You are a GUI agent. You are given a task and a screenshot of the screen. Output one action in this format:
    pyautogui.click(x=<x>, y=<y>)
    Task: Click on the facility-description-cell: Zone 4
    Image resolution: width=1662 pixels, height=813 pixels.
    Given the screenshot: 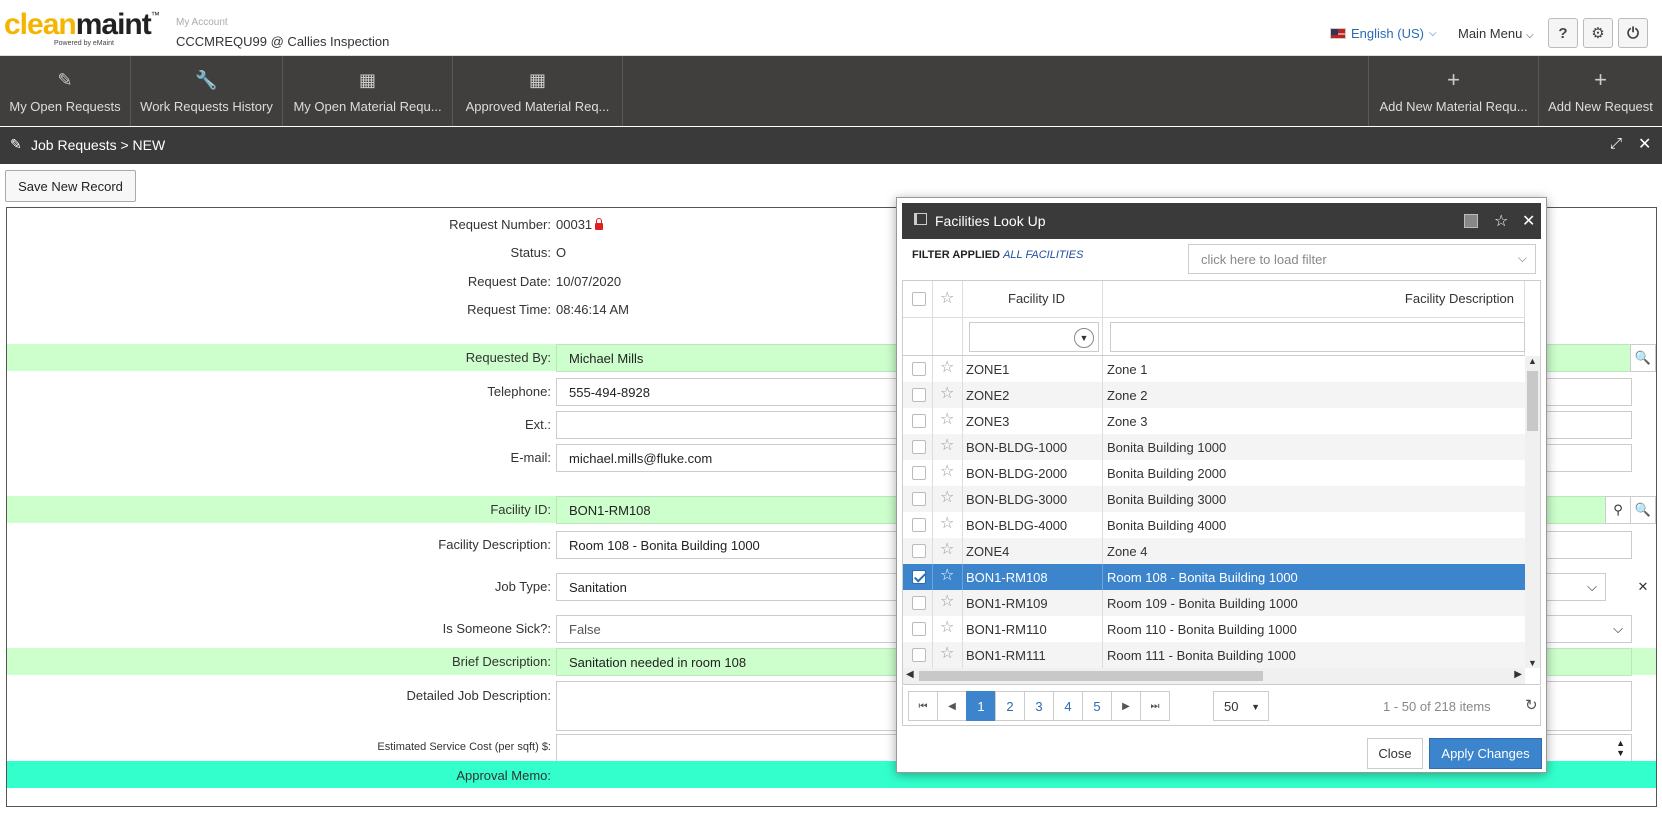 What is the action you would take?
    pyautogui.click(x=1127, y=551)
    